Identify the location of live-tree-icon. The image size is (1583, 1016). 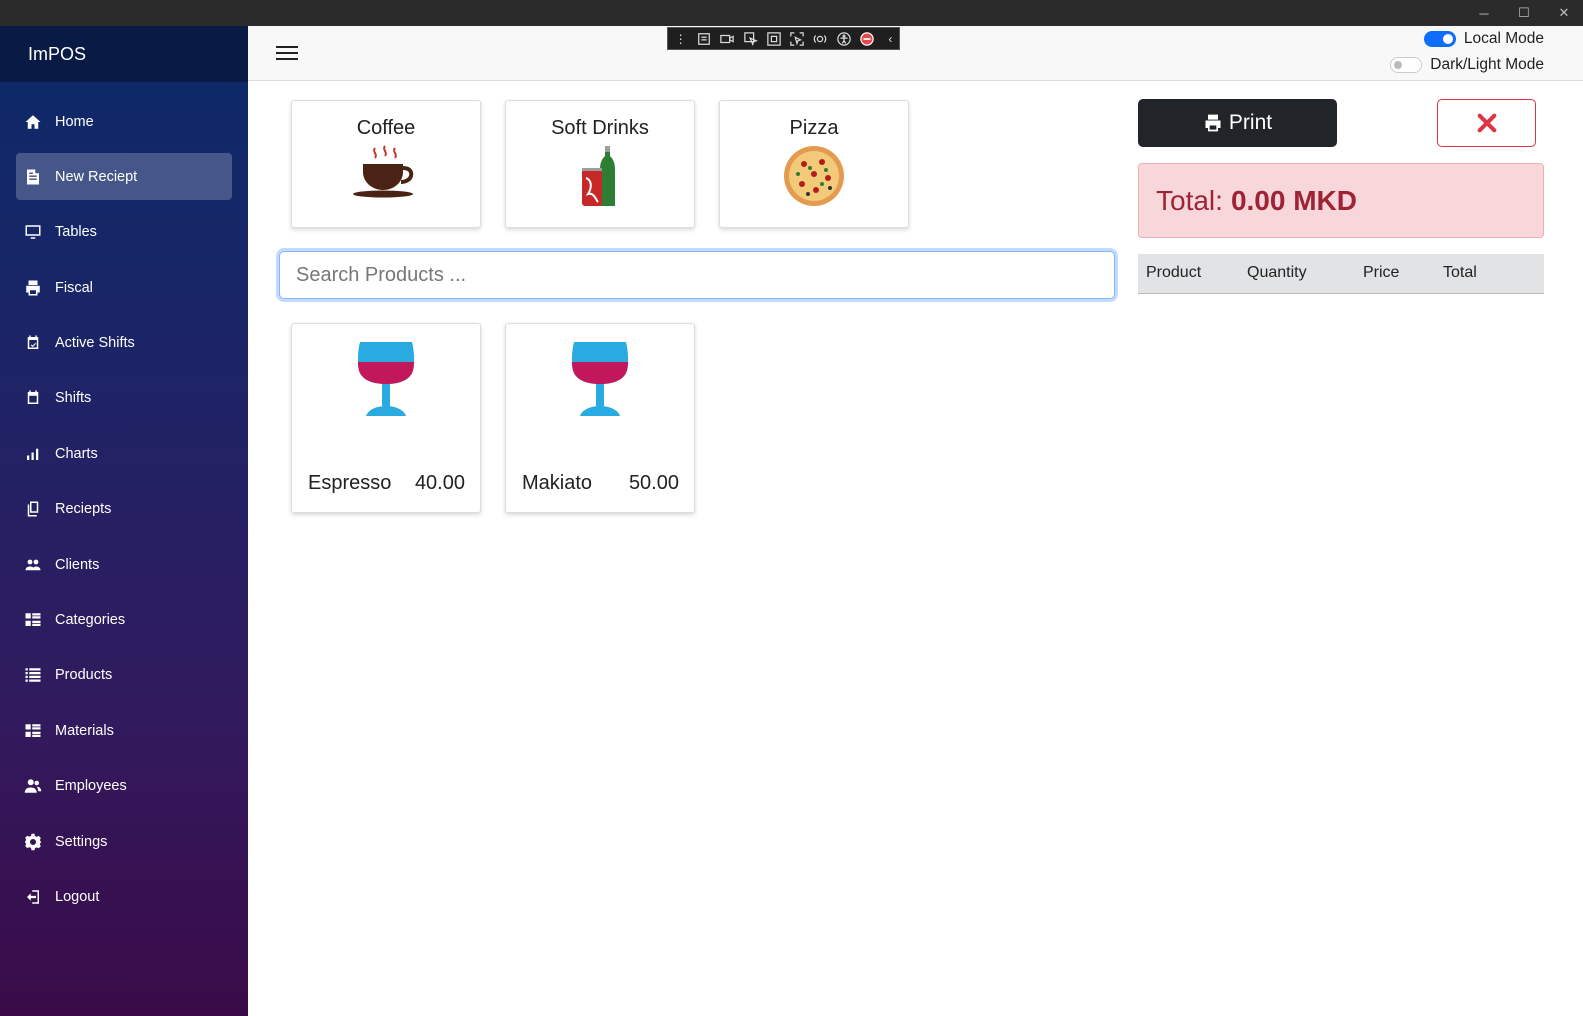
(703, 39).